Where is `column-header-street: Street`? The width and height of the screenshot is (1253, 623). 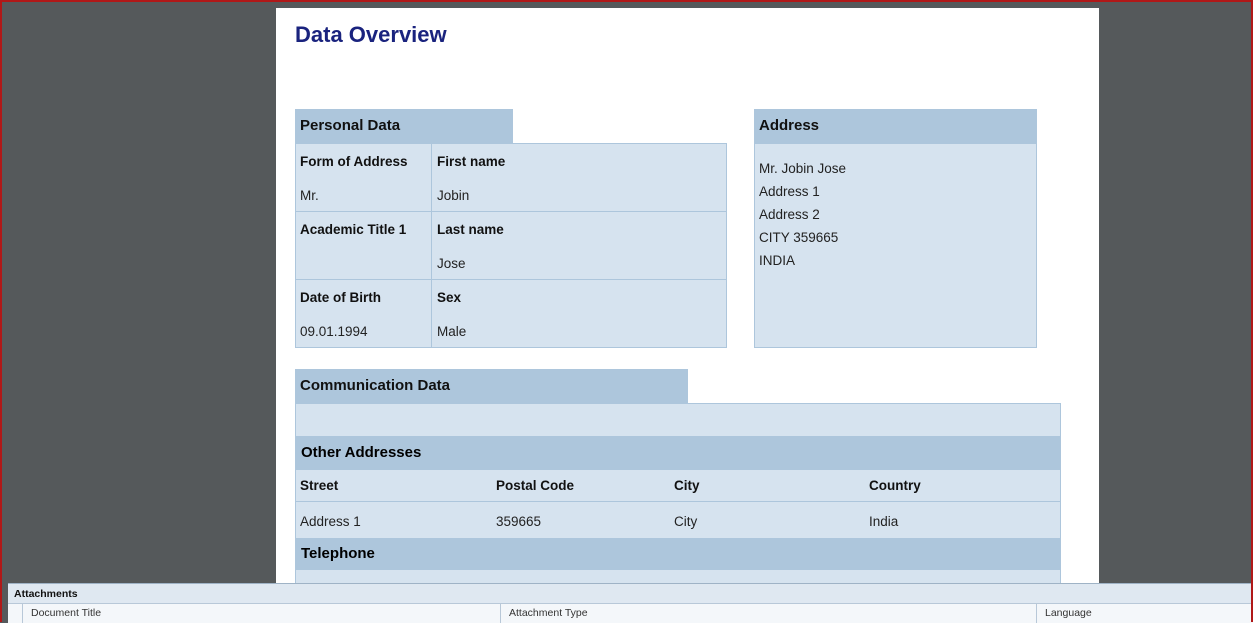
column-header-street: Street is located at coordinates (319, 485).